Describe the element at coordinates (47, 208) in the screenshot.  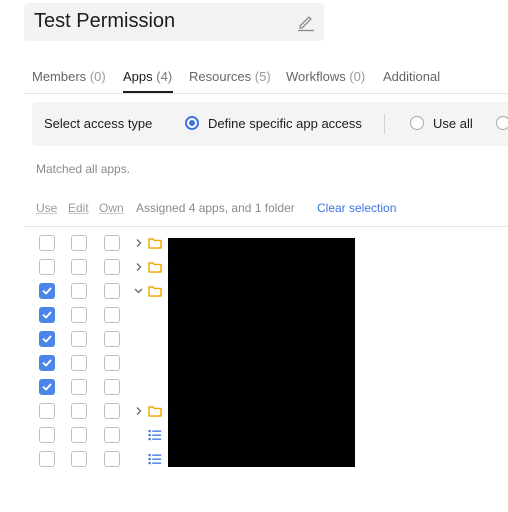
I see `column-header-use: Use` at that location.